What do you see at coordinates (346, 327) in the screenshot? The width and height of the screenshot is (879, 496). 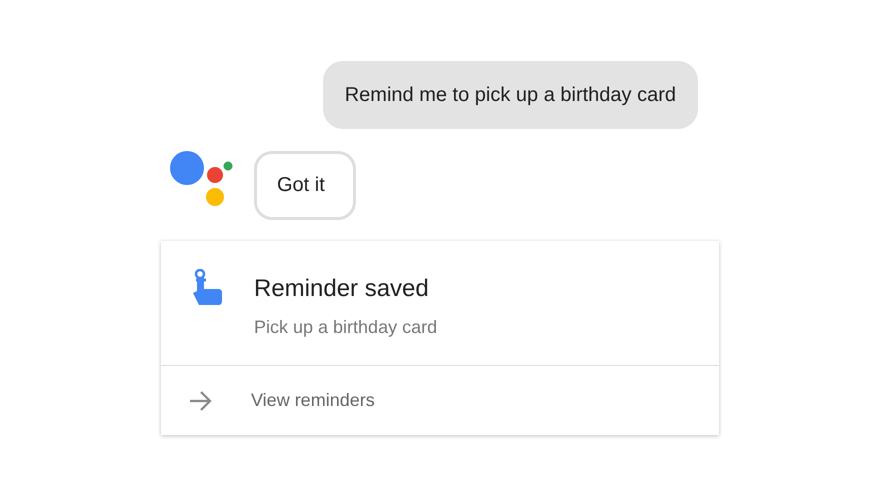 I see `card-subtitle: Pick up a birthday card` at bounding box center [346, 327].